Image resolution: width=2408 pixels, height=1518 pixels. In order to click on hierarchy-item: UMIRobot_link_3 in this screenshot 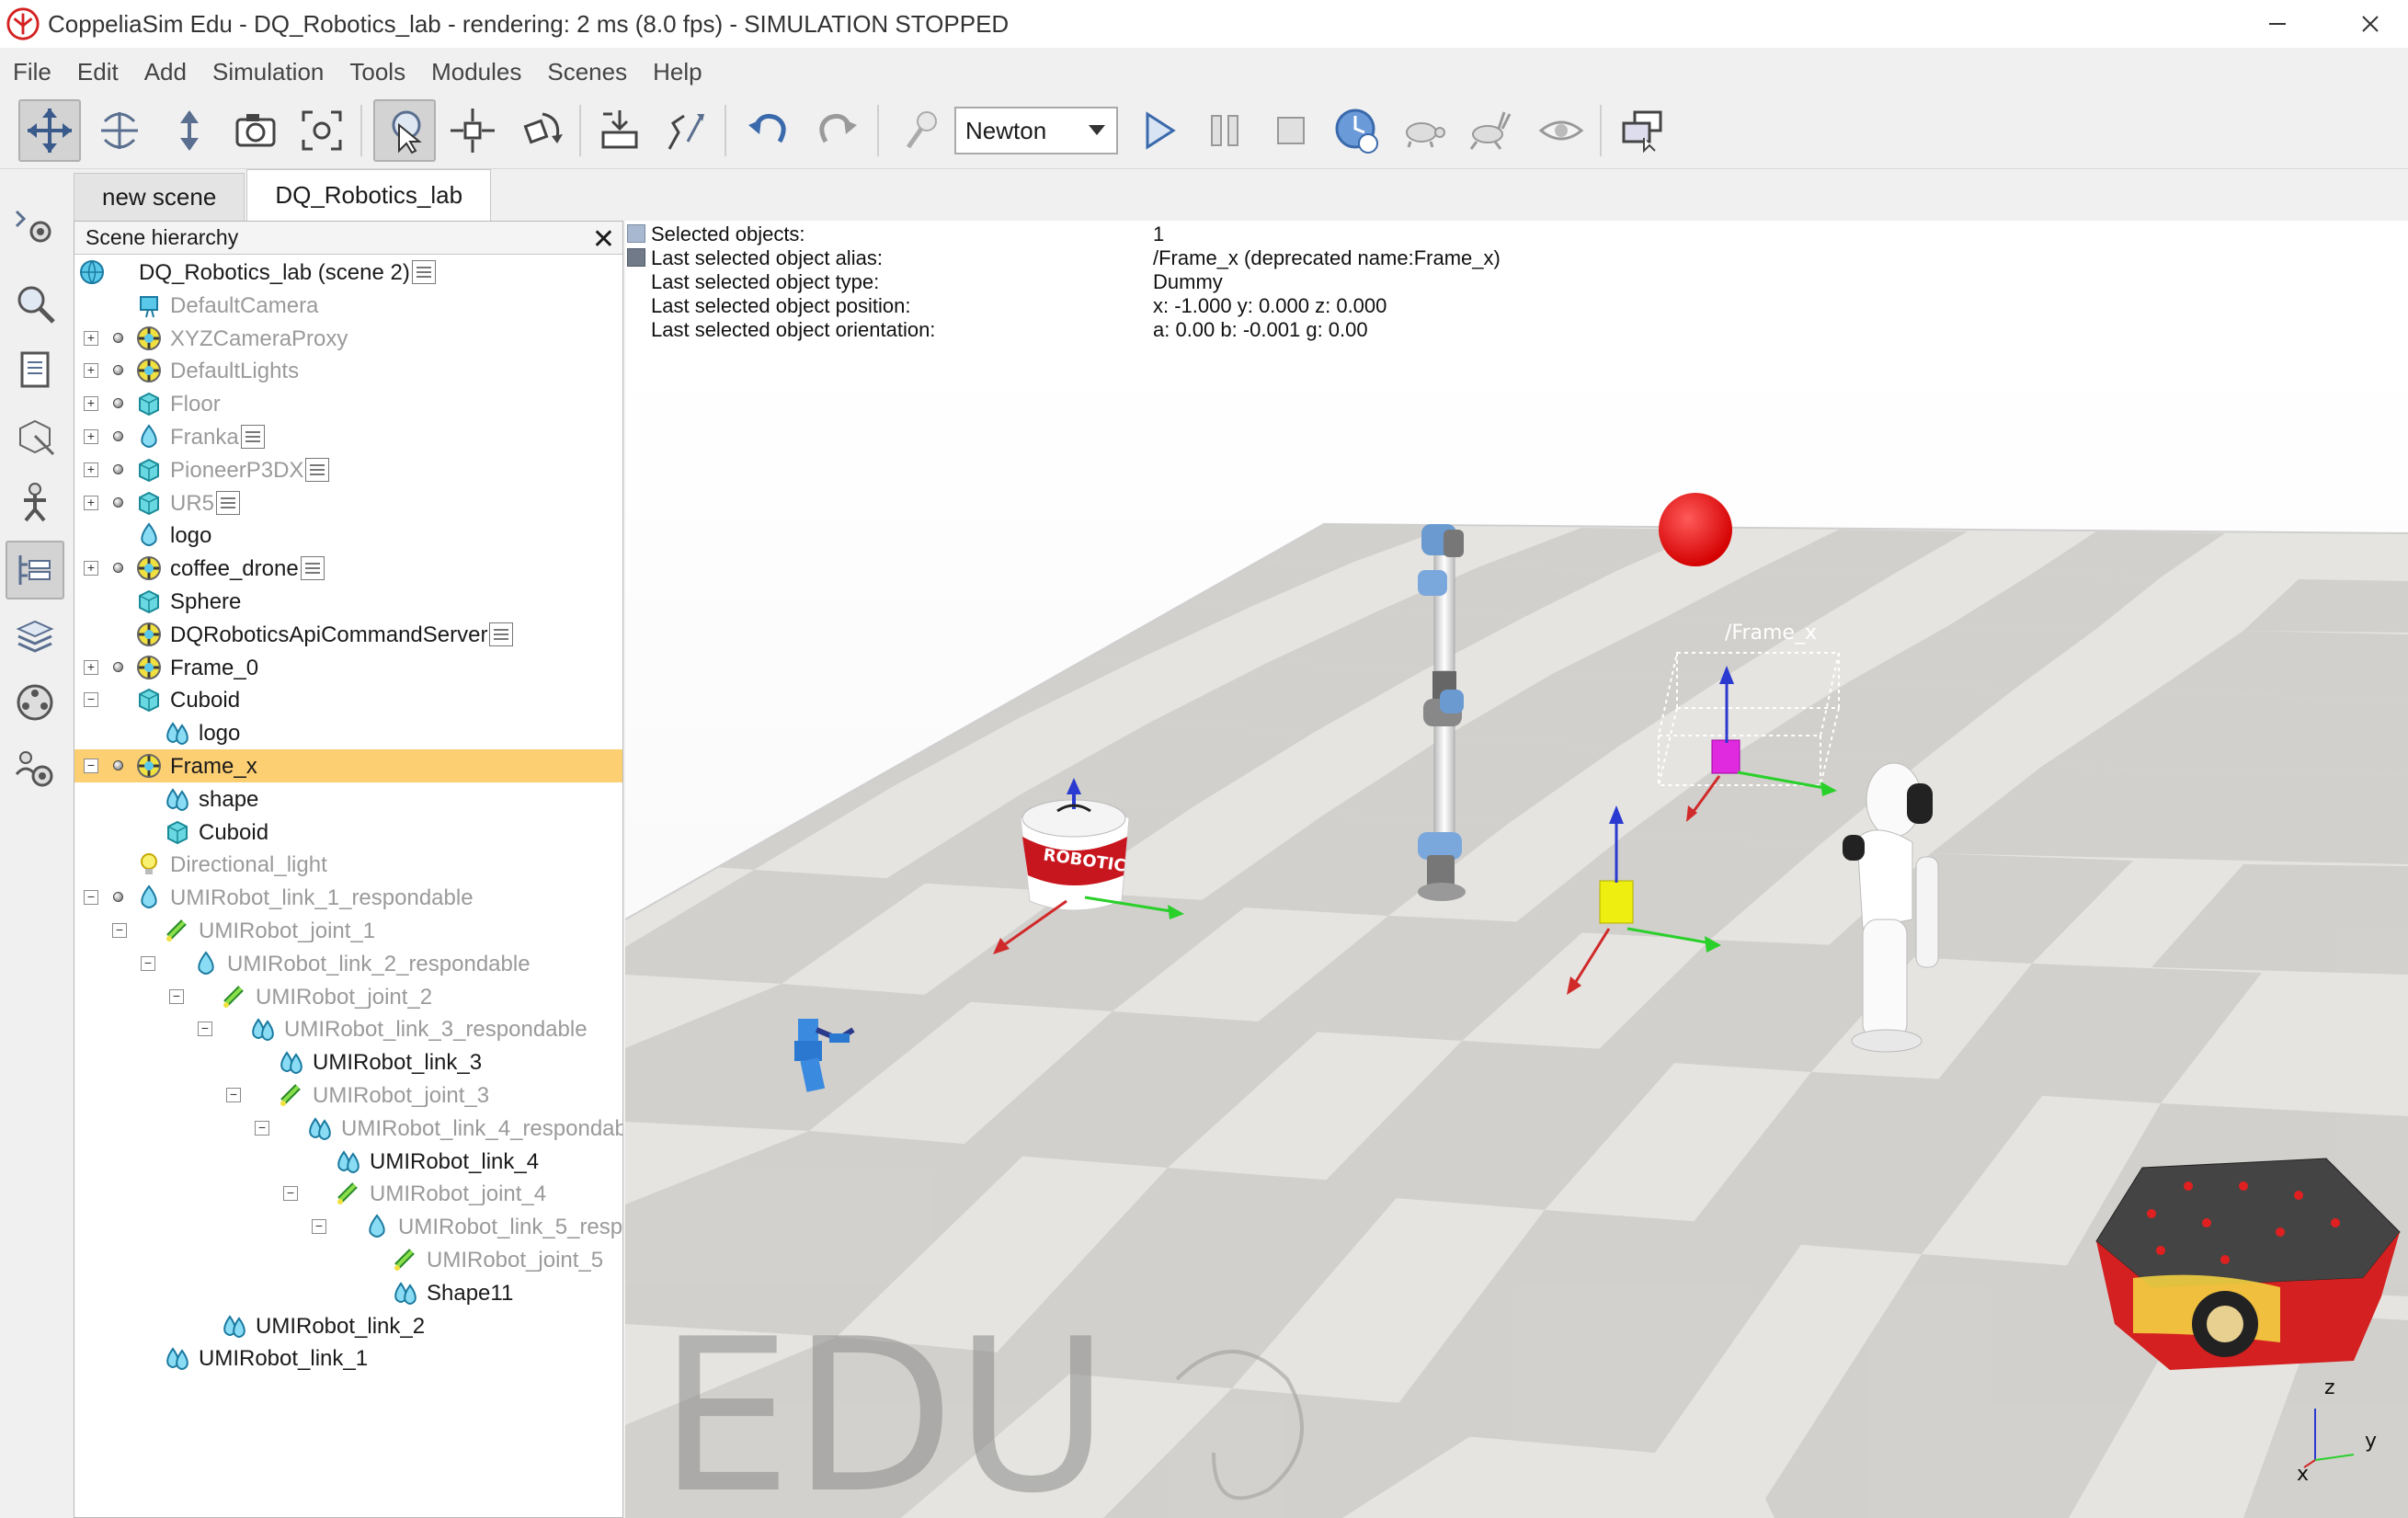, I will do `click(348, 1062)`.